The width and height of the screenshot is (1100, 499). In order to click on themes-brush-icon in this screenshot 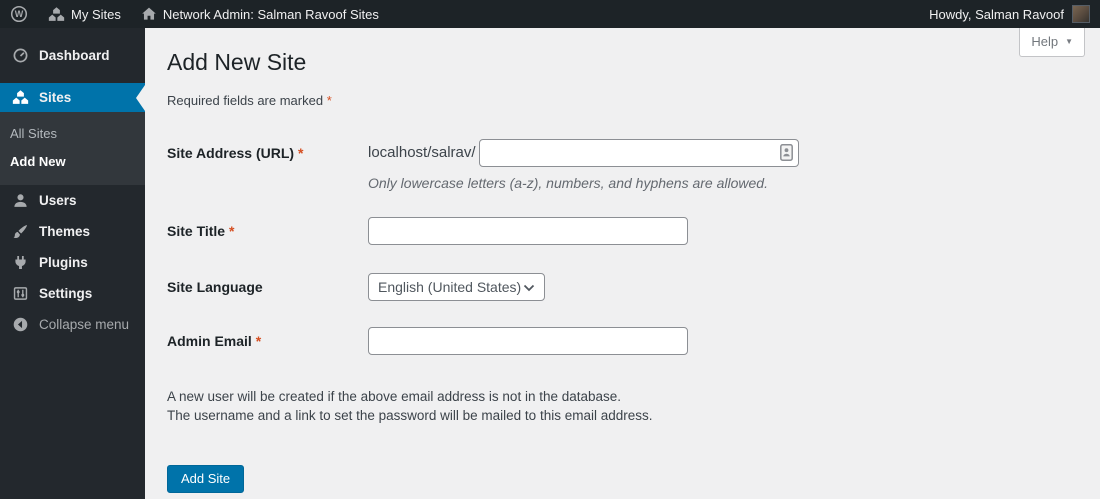, I will do `click(20, 231)`.